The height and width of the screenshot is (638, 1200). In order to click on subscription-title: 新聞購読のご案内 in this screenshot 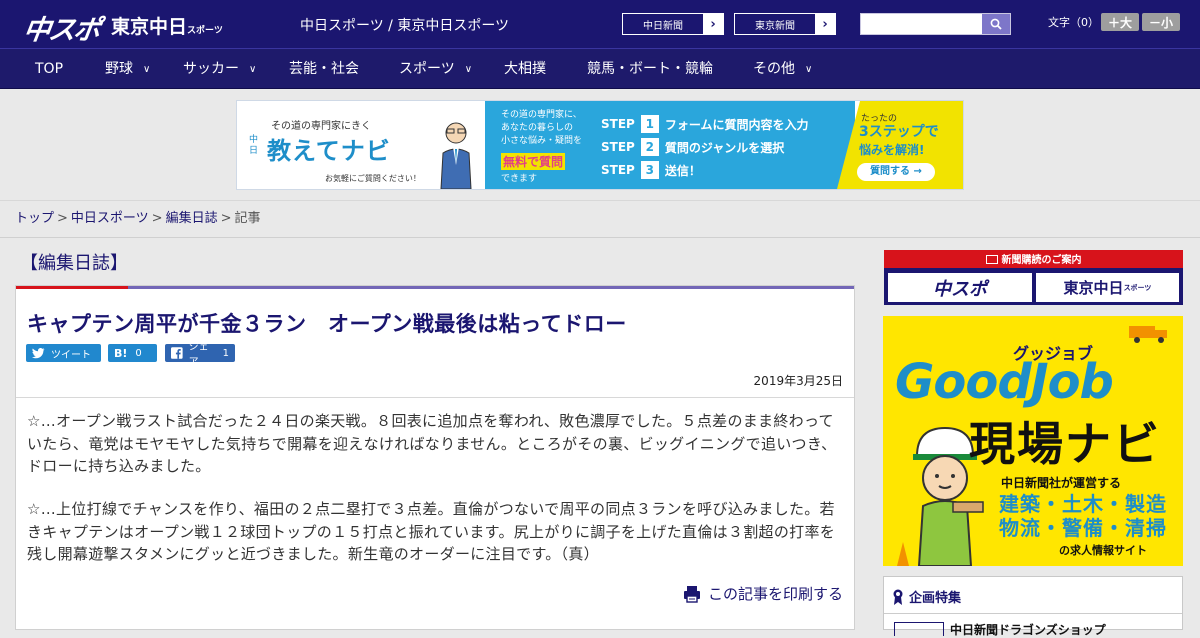, I will do `click(1033, 258)`.